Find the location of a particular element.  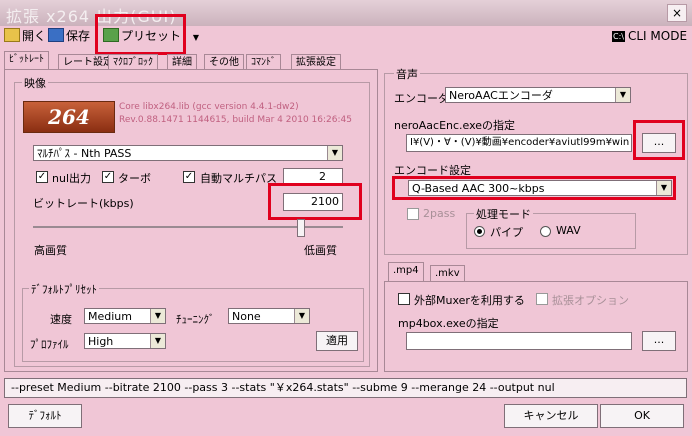

highlight-browse is located at coordinates (659, 140).